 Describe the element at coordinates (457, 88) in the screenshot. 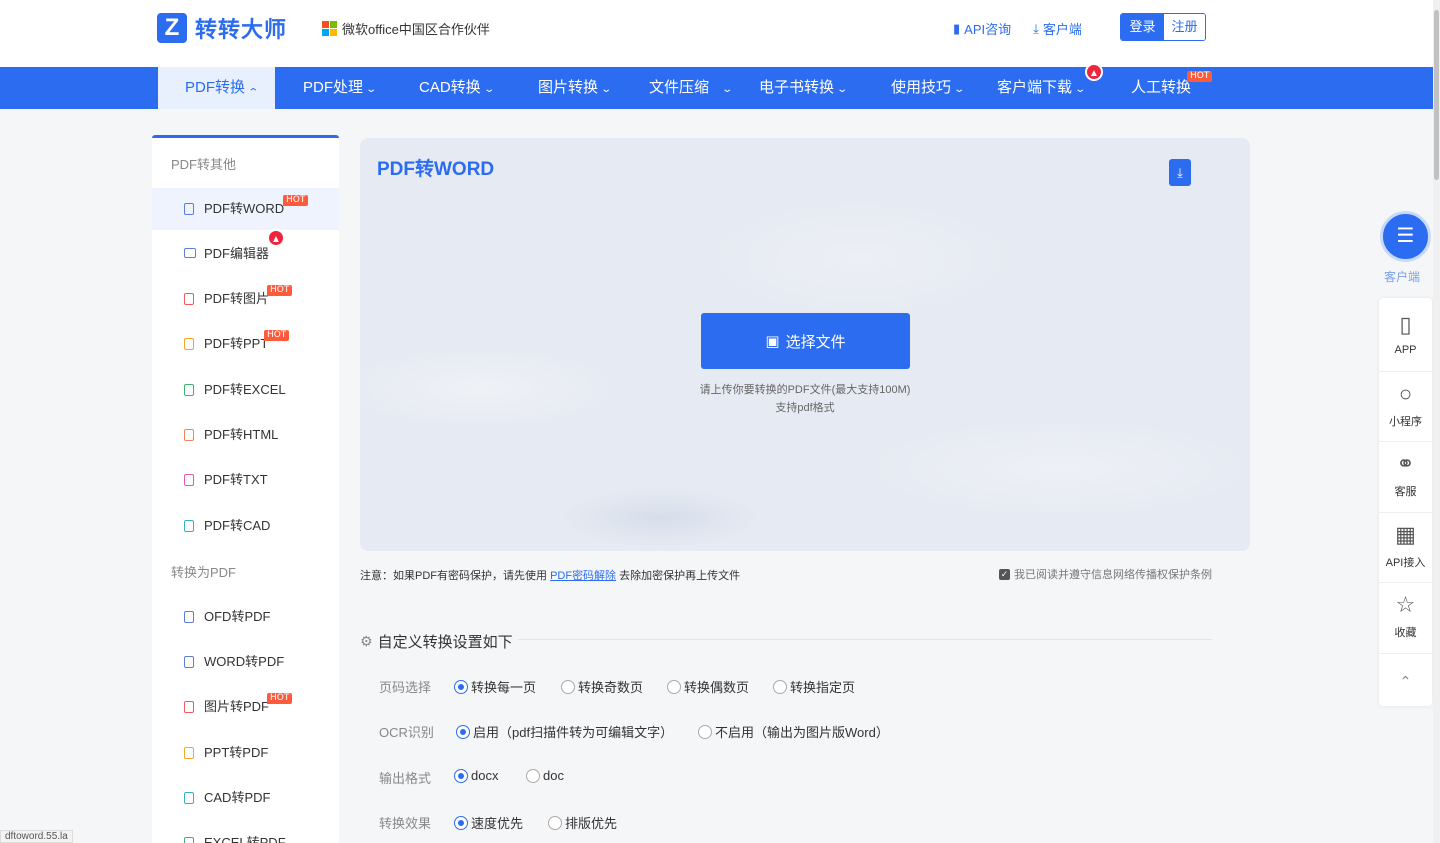

I see `nav-cad-convert: CAD转换 ⌄` at that location.